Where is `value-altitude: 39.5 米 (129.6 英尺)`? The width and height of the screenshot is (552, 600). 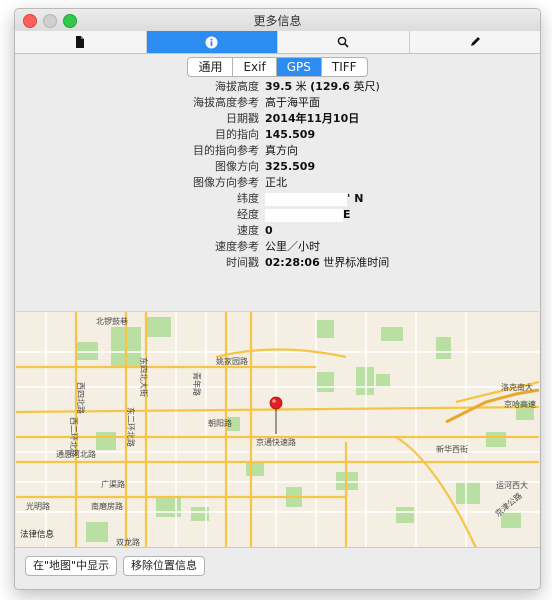
value-altitude: 39.5 米 (129.6 英尺) is located at coordinates (322, 86).